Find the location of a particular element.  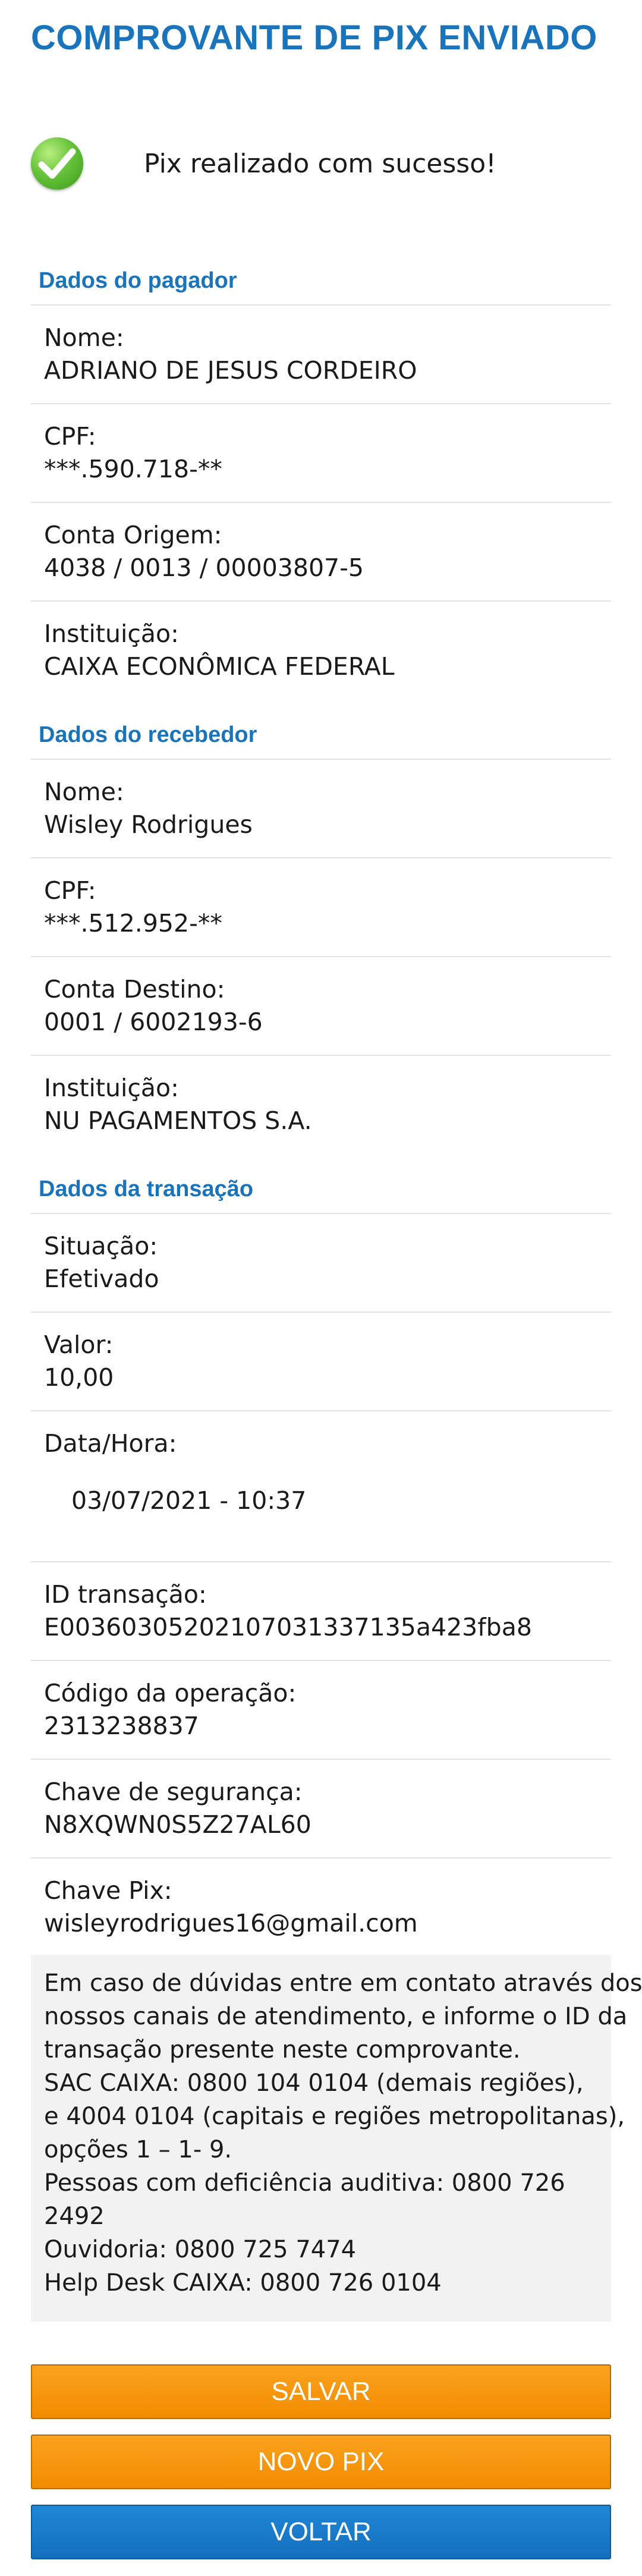

field-label: Conta Destino: is located at coordinates (134, 989).